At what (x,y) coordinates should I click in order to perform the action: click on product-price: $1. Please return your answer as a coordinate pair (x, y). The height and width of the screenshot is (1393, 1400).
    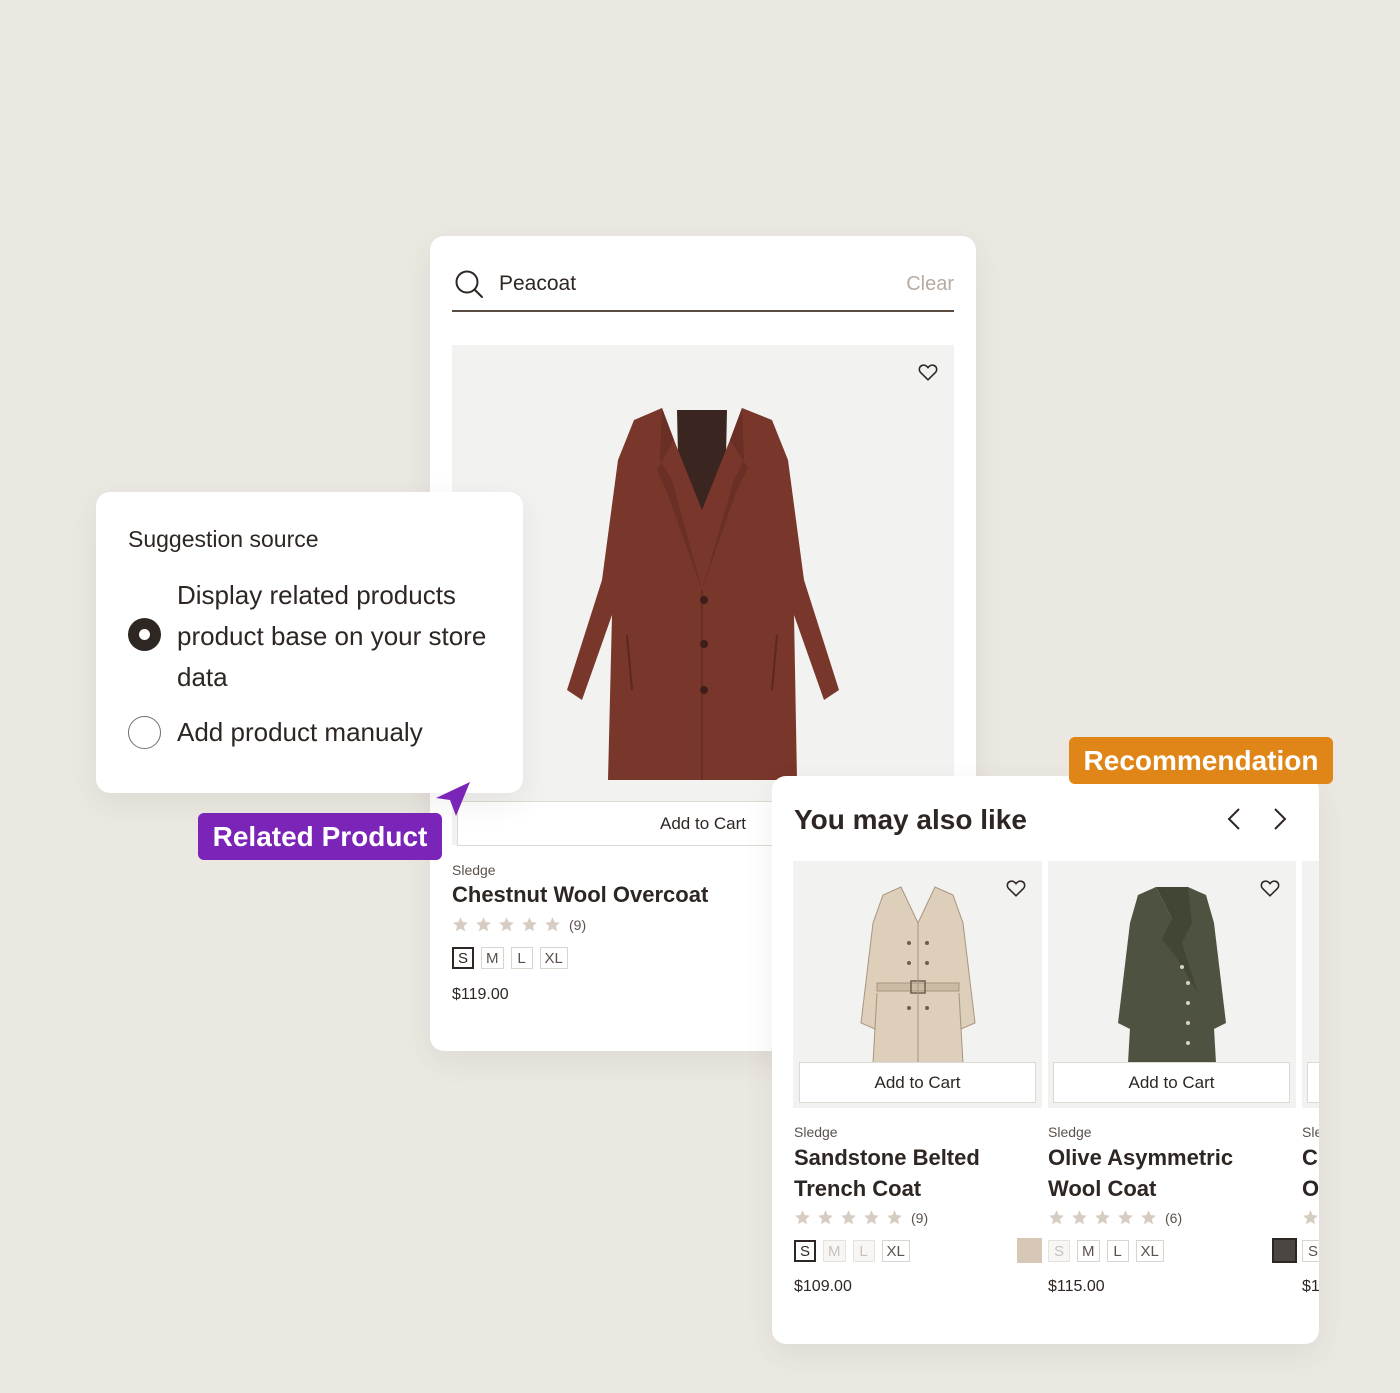
    Looking at the image, I should click on (1310, 1286).